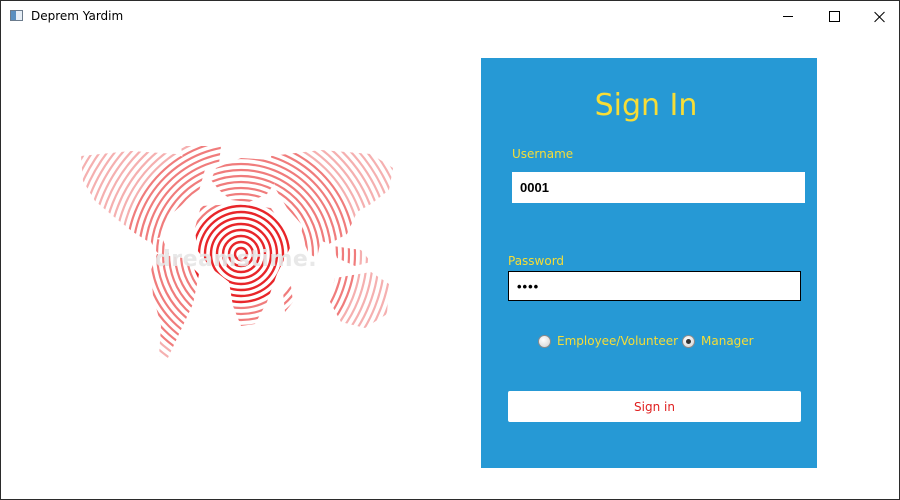 Image resolution: width=900 pixels, height=500 pixels. Describe the element at coordinates (658, 187) in the screenshot. I see `username-input` at that location.